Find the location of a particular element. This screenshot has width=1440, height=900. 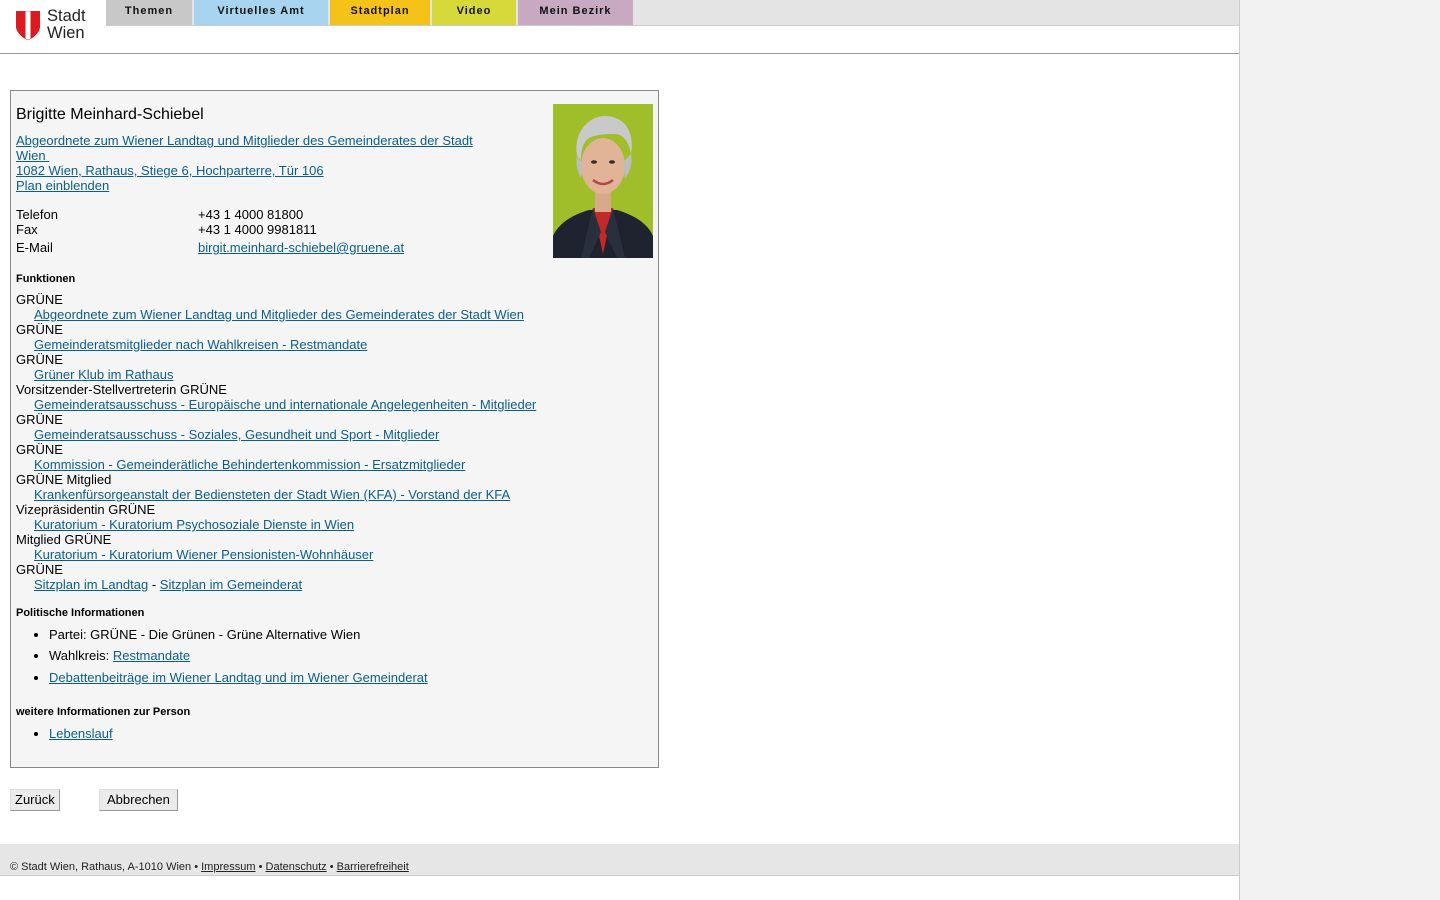

portrait-image is located at coordinates (603, 181).